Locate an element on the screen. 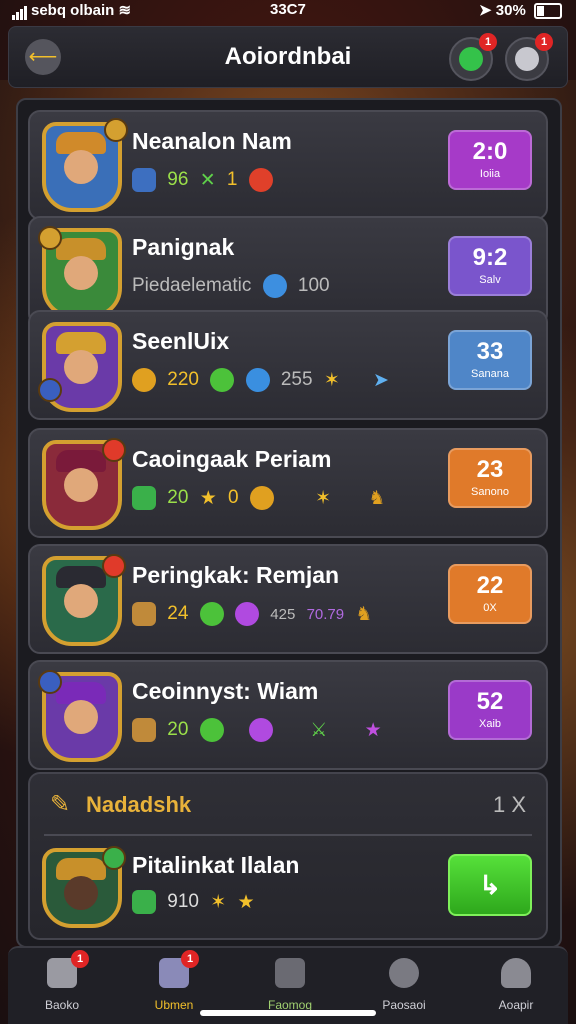  section-count: 1 X is located at coordinates (509, 805).